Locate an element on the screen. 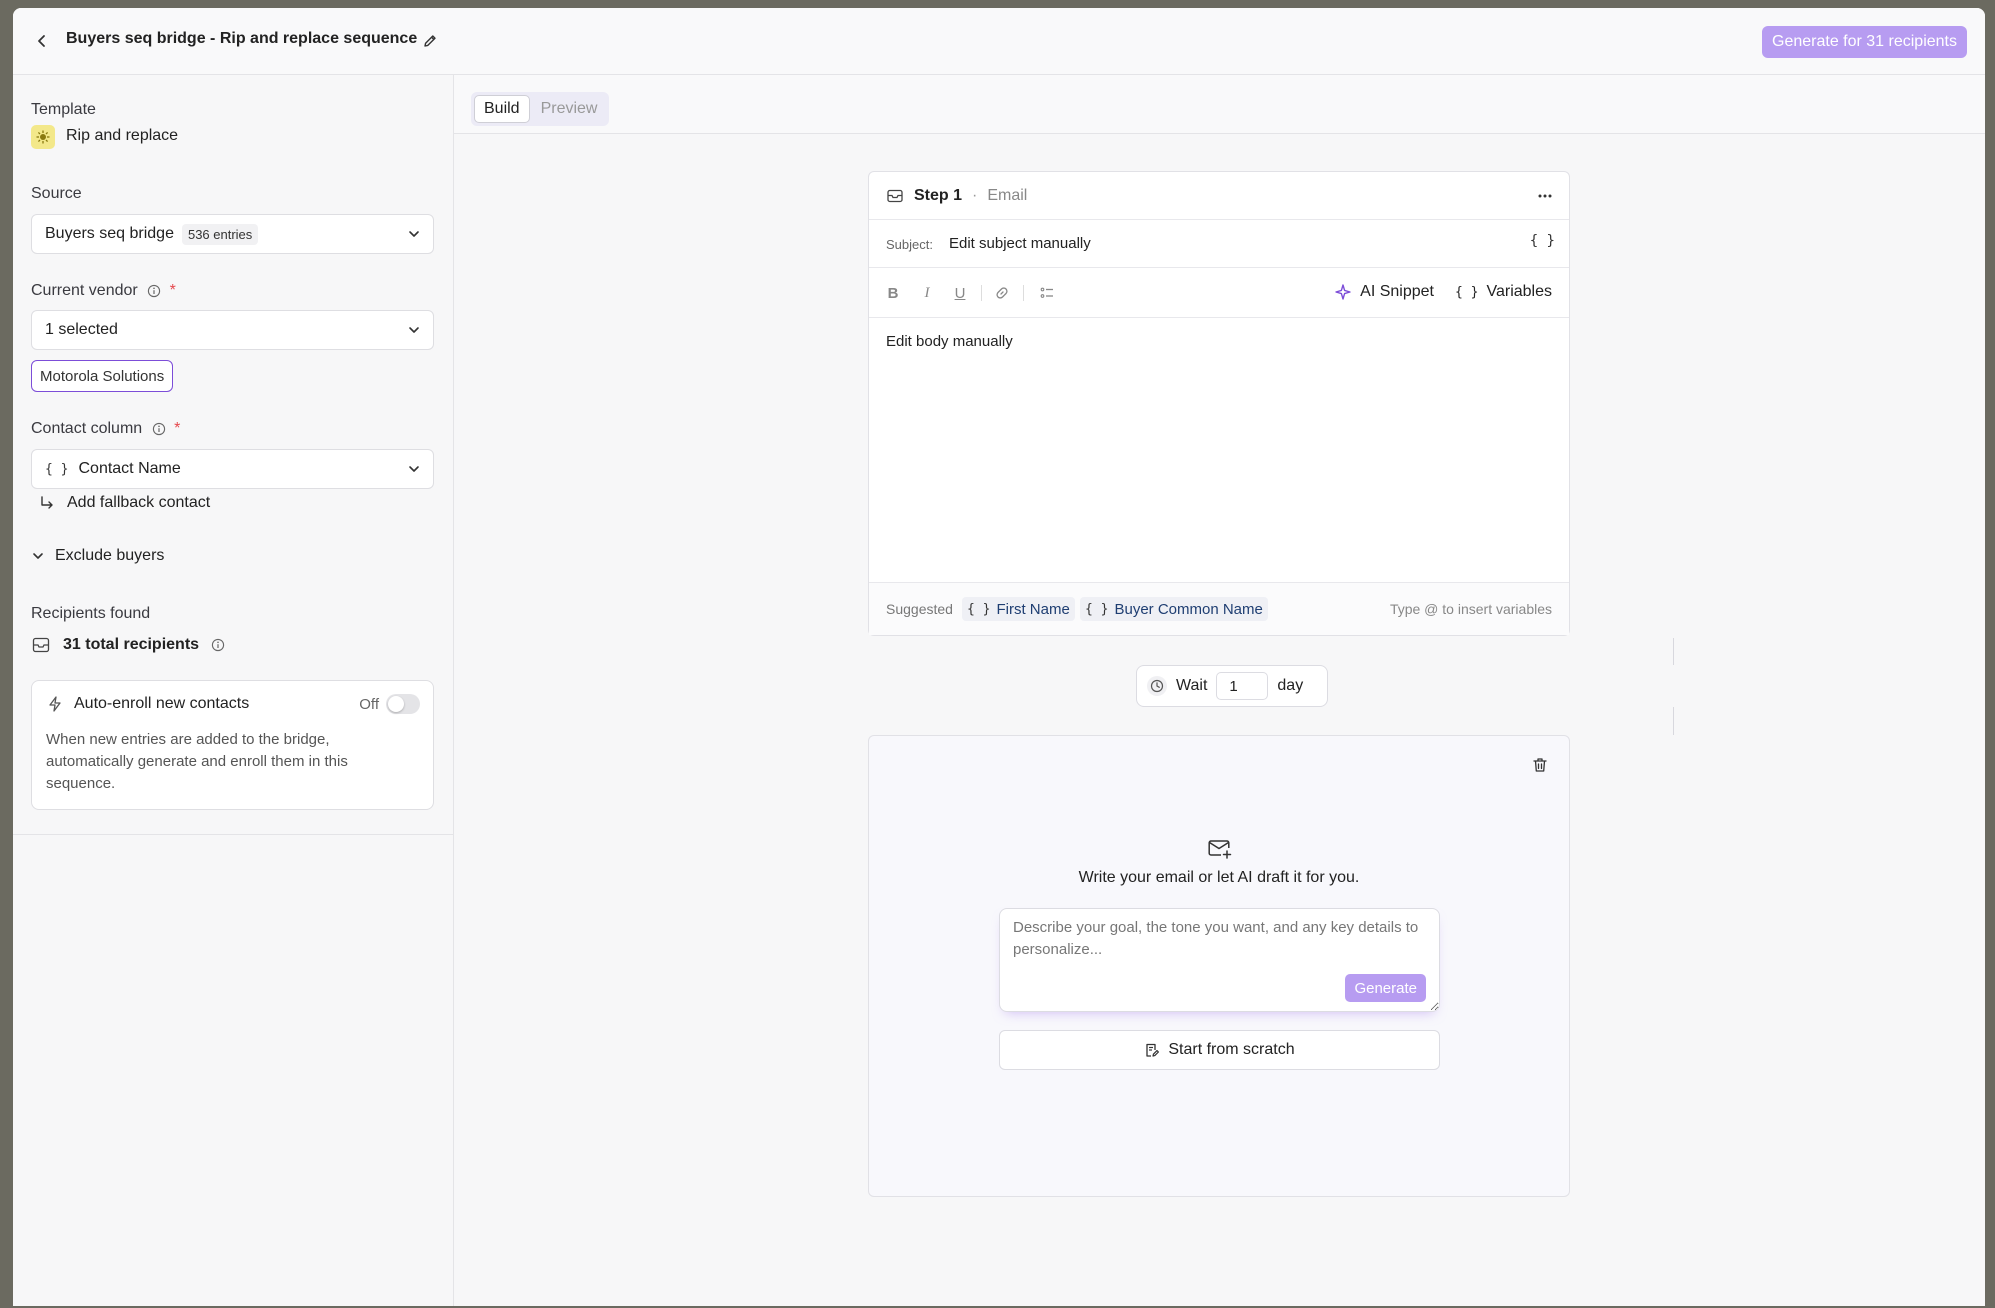  subject-input: Edit subject manually is located at coordinates (1020, 243).